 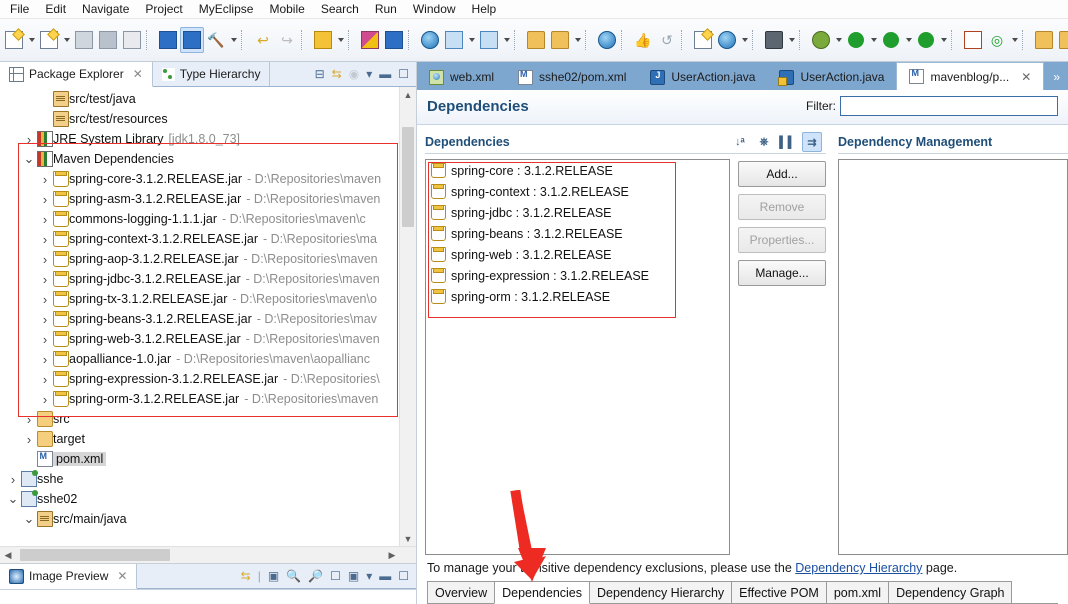 What do you see at coordinates (385, 74) in the screenshot?
I see `minimize-icon: ▬` at bounding box center [385, 74].